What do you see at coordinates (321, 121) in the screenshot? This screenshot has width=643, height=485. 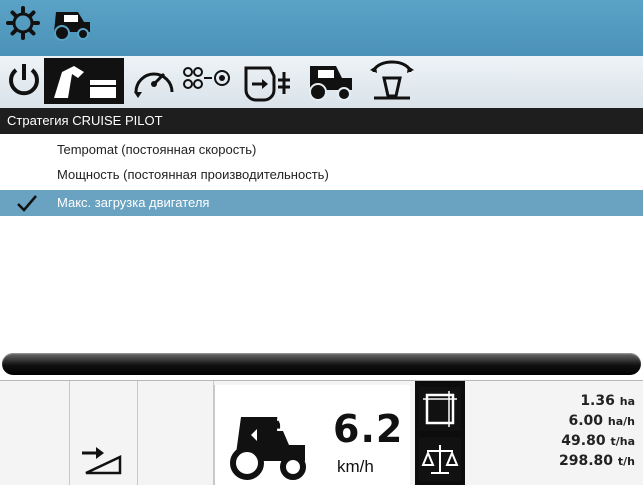 I see `page-title: Стратегия CRUISE PILOT` at bounding box center [321, 121].